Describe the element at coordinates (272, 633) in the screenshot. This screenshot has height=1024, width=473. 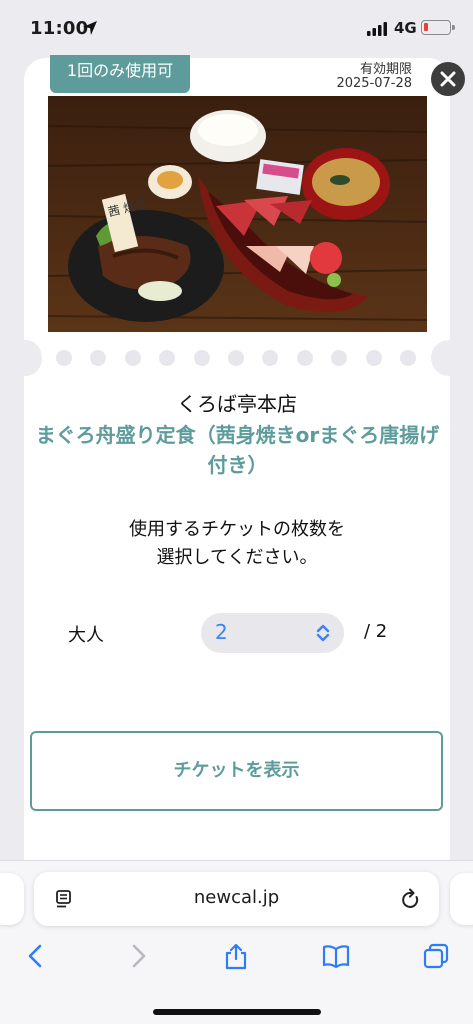
I see `quantity-select: 2` at that location.